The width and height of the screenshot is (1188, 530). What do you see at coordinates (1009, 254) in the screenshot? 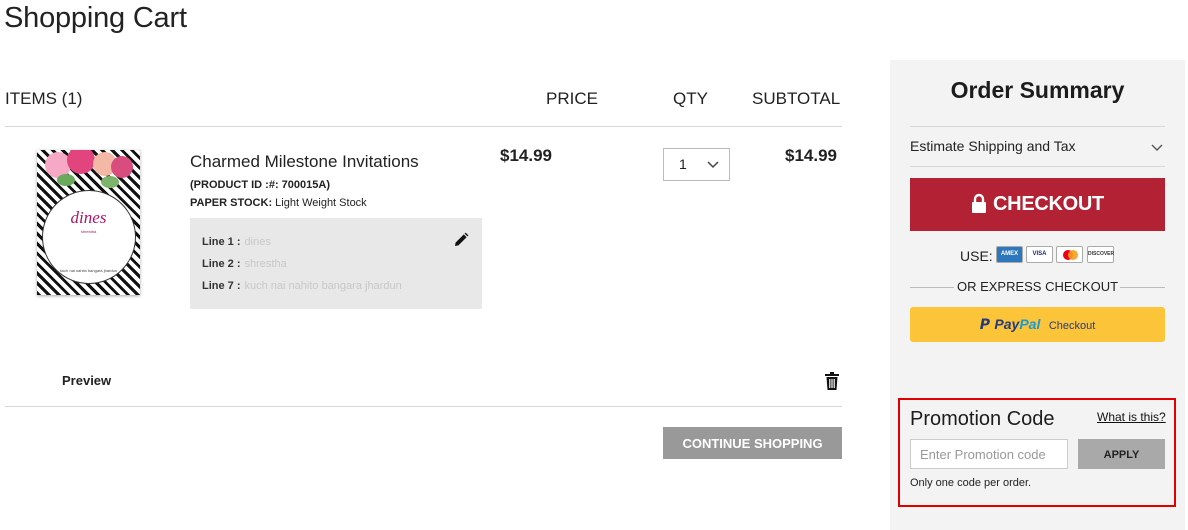
I see `amex-icon: AMEX` at bounding box center [1009, 254].